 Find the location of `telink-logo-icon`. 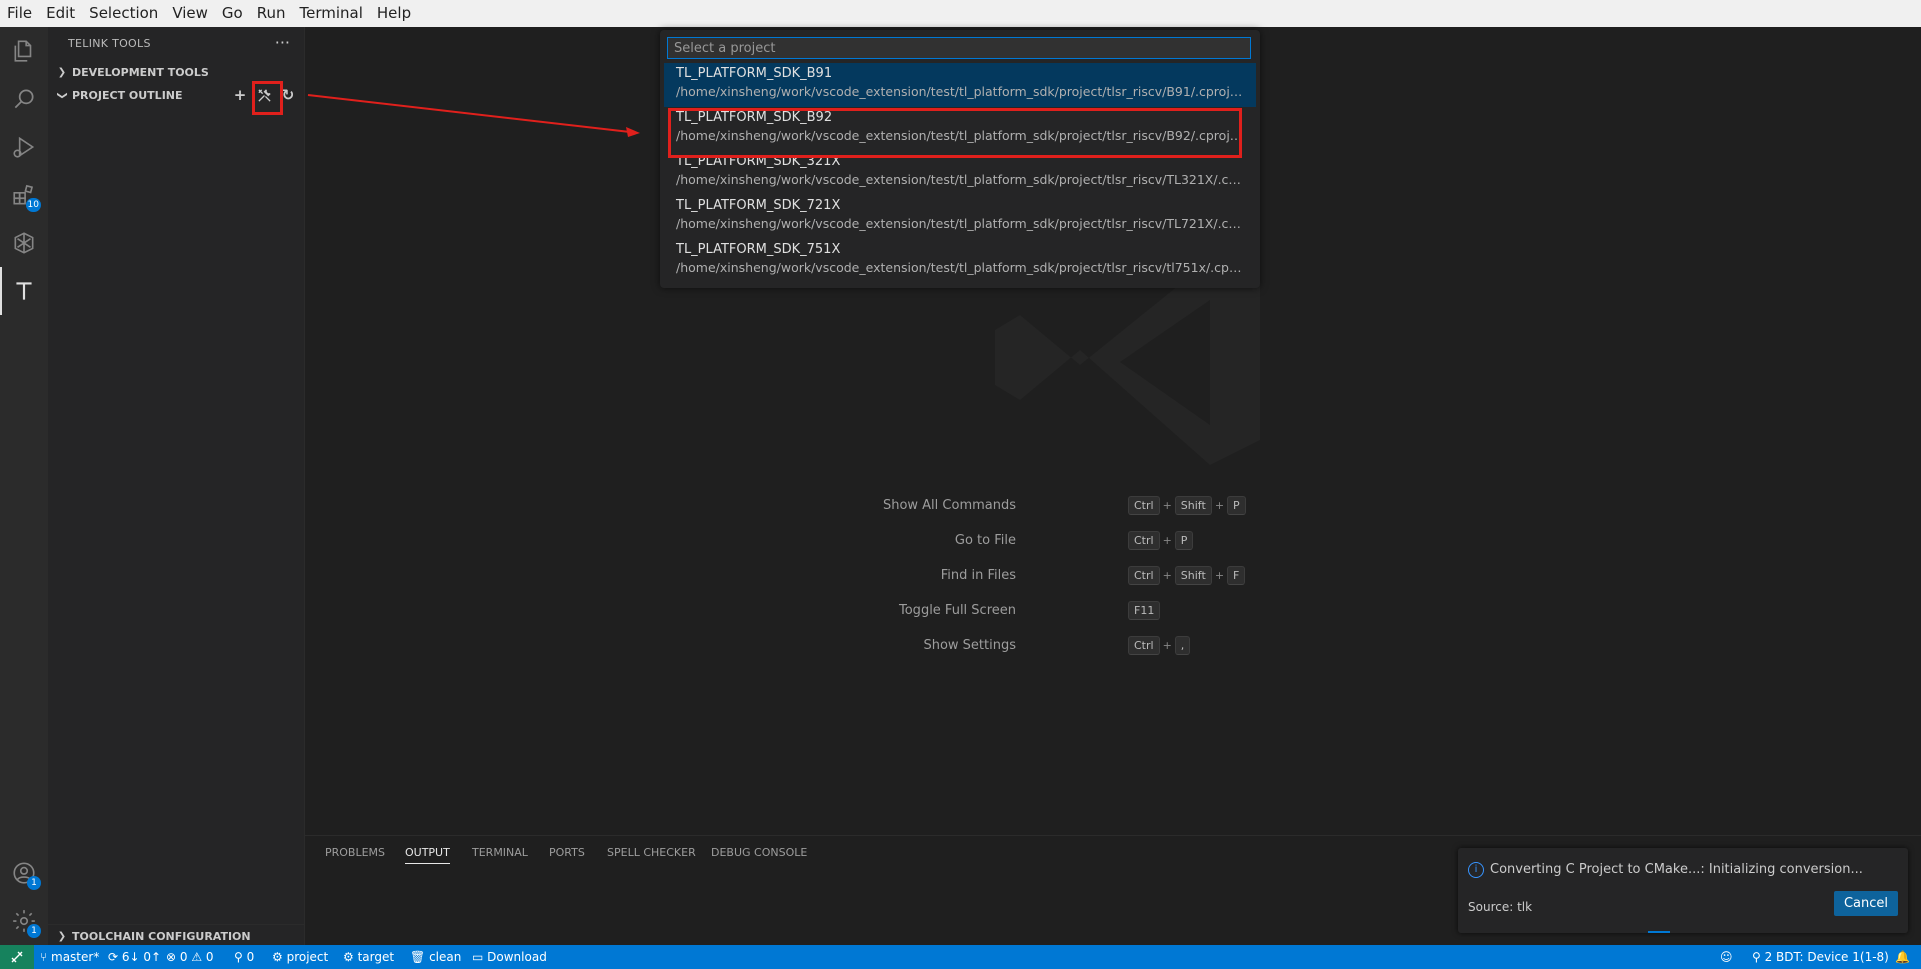

telink-logo-icon is located at coordinates (24, 243).